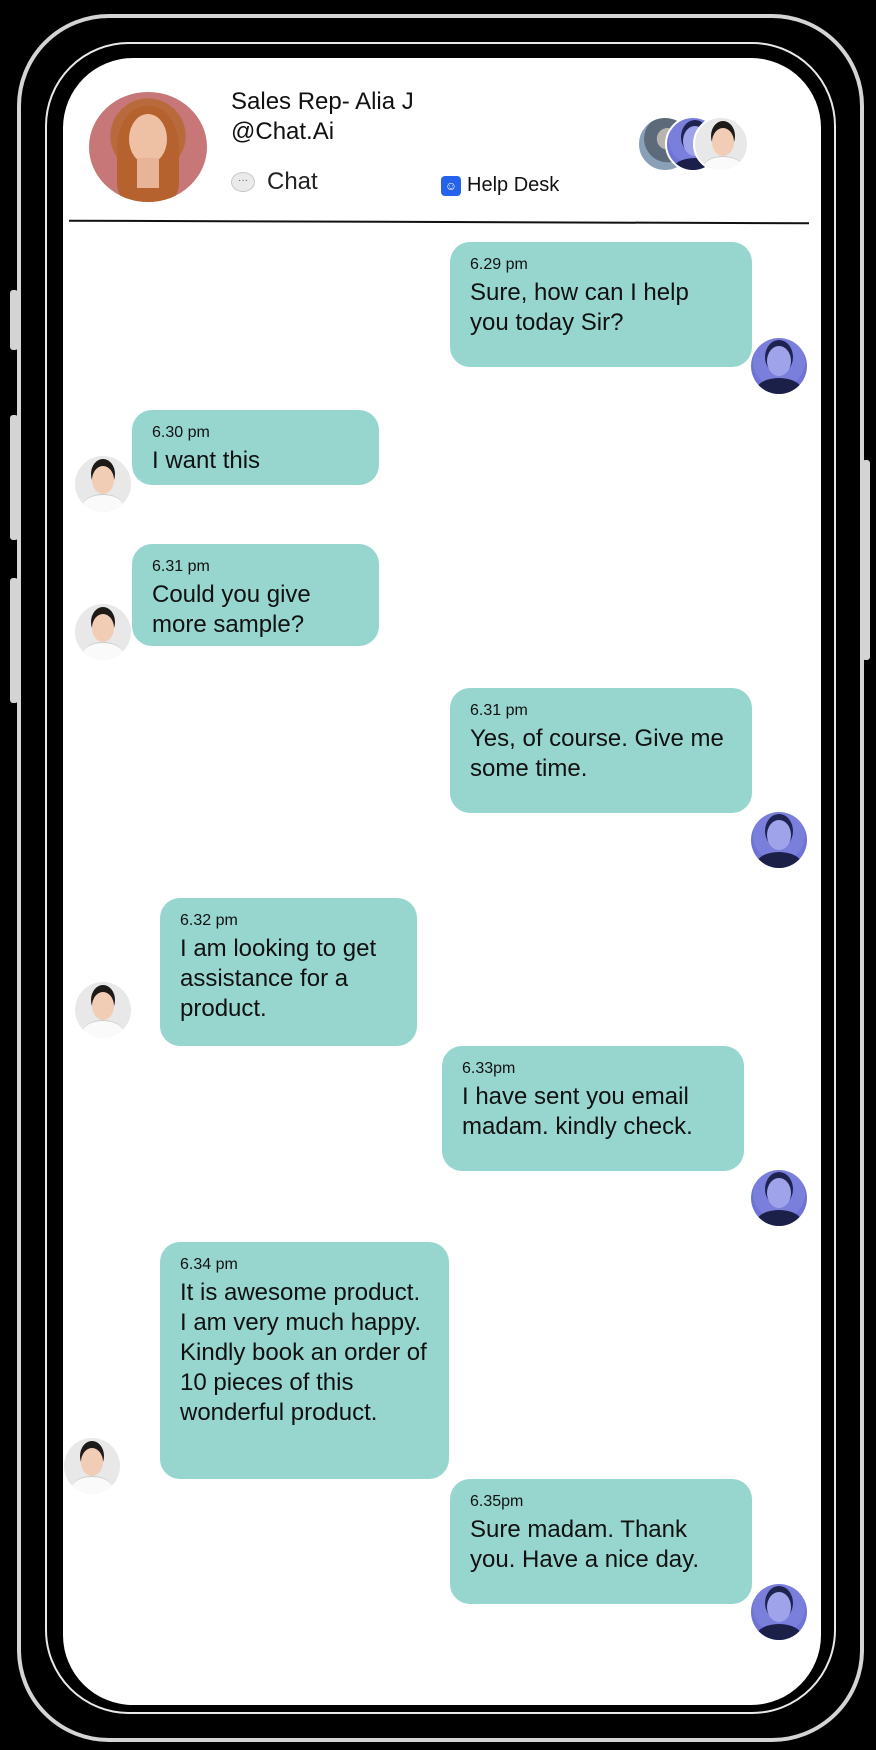 The width and height of the screenshot is (876, 1750). What do you see at coordinates (243, 182) in the screenshot?
I see `speech-bubble-icon: ···` at bounding box center [243, 182].